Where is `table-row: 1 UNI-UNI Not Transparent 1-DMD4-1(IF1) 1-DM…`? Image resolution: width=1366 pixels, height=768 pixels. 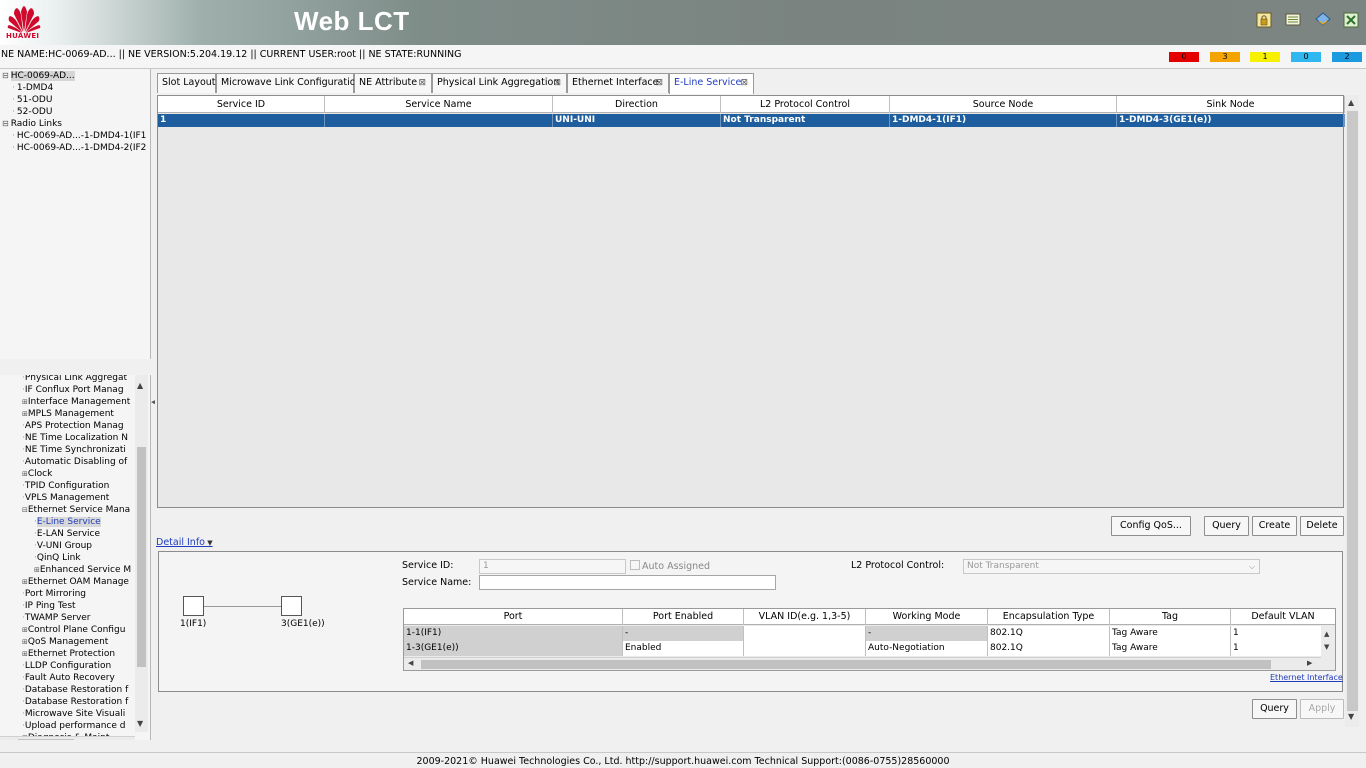 table-row: 1 UNI-UNI Not Transparent 1-DMD4-1(IF1) 1-DM… is located at coordinates (751, 120).